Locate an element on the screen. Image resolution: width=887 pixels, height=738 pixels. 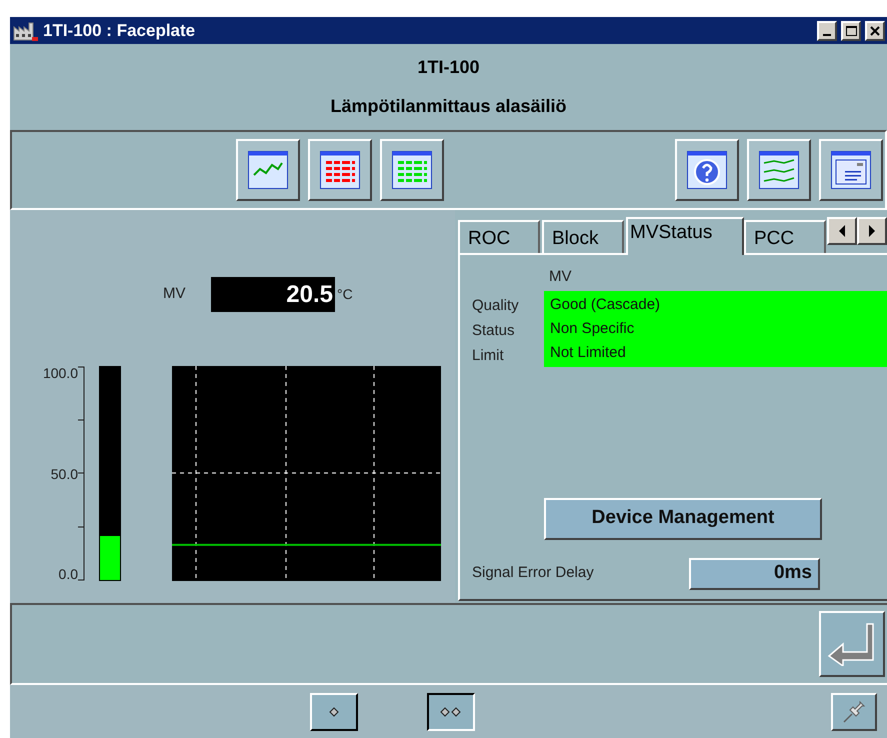
right-arrow-icon is located at coordinates (872, 231).